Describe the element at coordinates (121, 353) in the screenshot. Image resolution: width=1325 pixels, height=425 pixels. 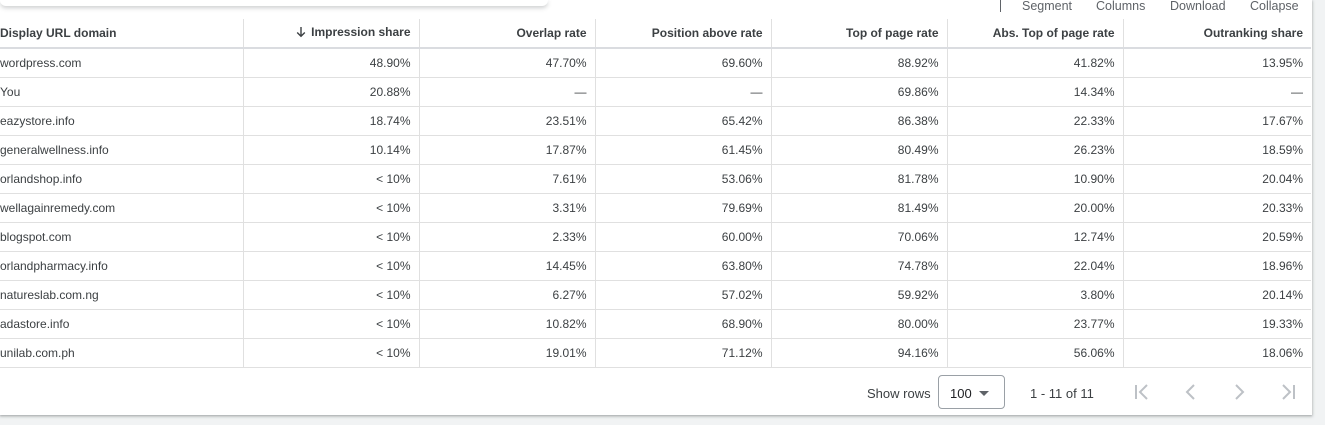
I see `domain-cell: unilab.com.ph` at that location.